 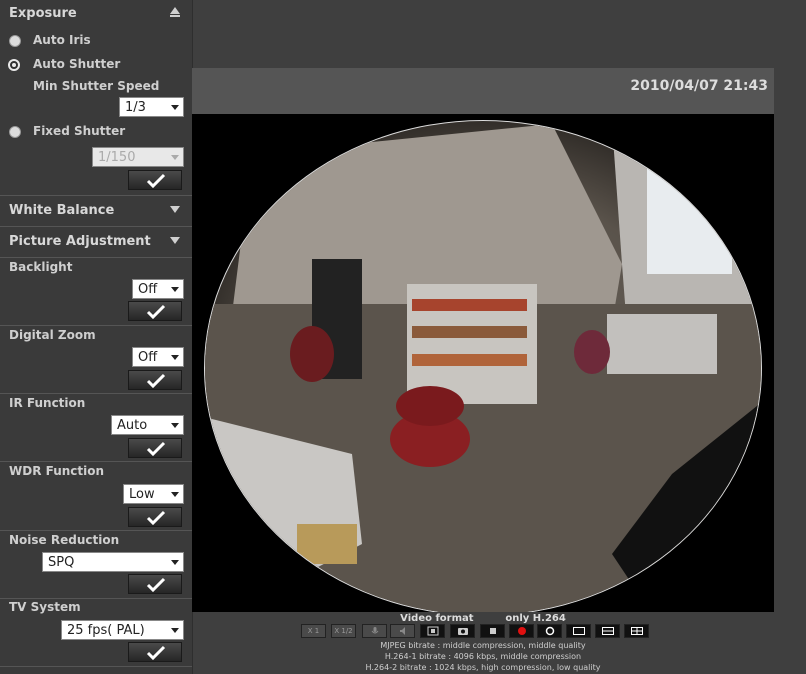 I want to click on snapshot-button, so click(x=462, y=631).